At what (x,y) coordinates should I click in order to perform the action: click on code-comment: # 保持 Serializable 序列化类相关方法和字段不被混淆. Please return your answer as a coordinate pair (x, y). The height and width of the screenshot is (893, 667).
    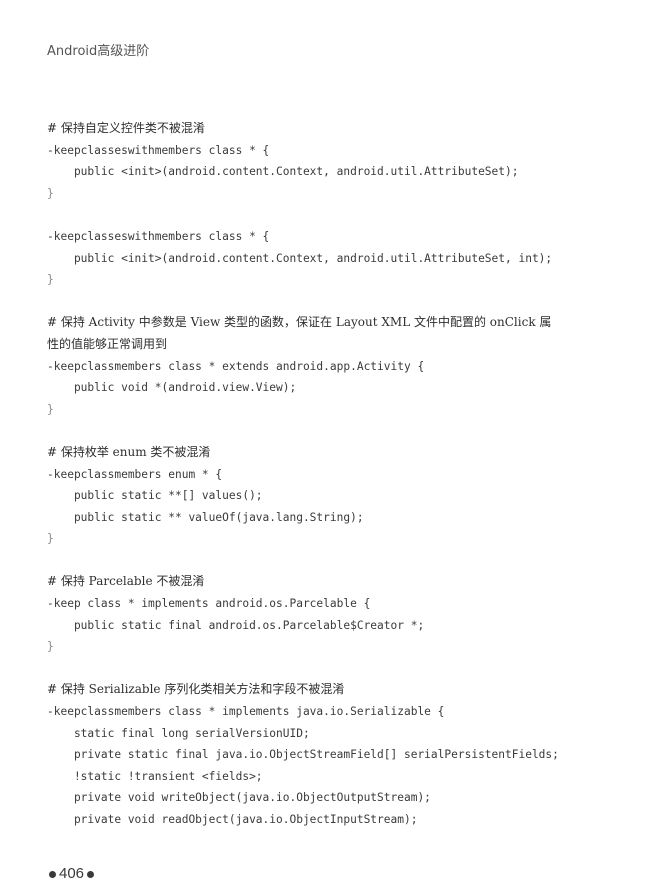
    Looking at the image, I should click on (196, 689).